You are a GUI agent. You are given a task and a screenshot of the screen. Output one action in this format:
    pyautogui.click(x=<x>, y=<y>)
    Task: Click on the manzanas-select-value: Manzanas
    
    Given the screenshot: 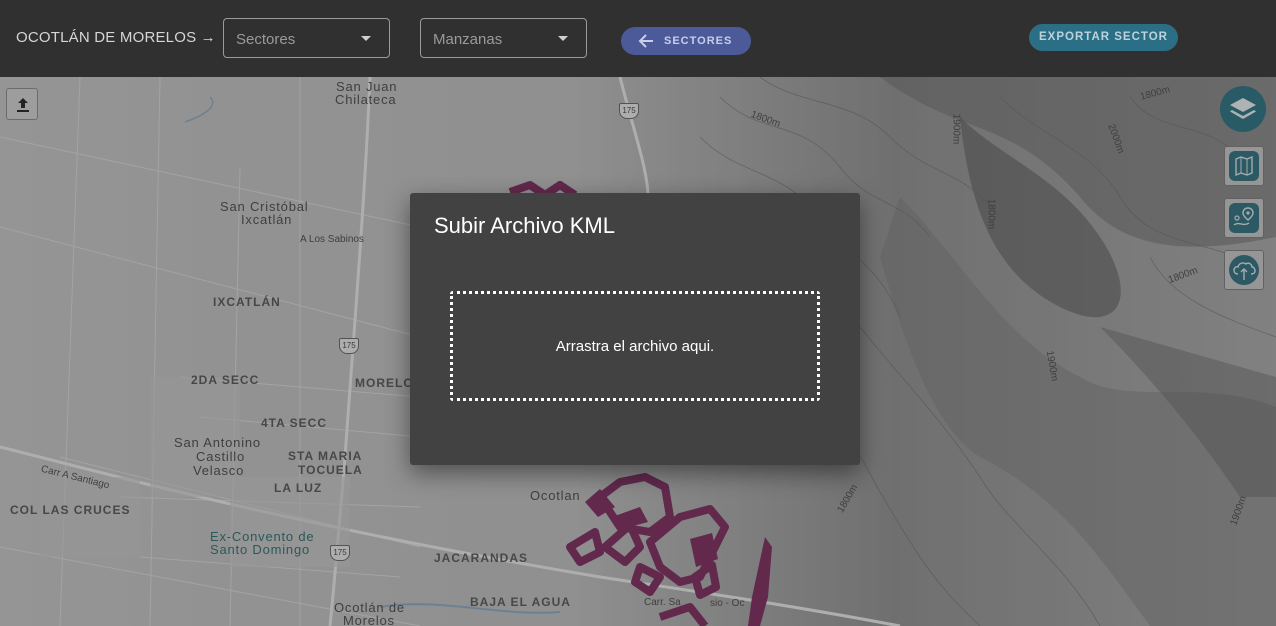 What is the action you would take?
    pyautogui.click(x=468, y=39)
    